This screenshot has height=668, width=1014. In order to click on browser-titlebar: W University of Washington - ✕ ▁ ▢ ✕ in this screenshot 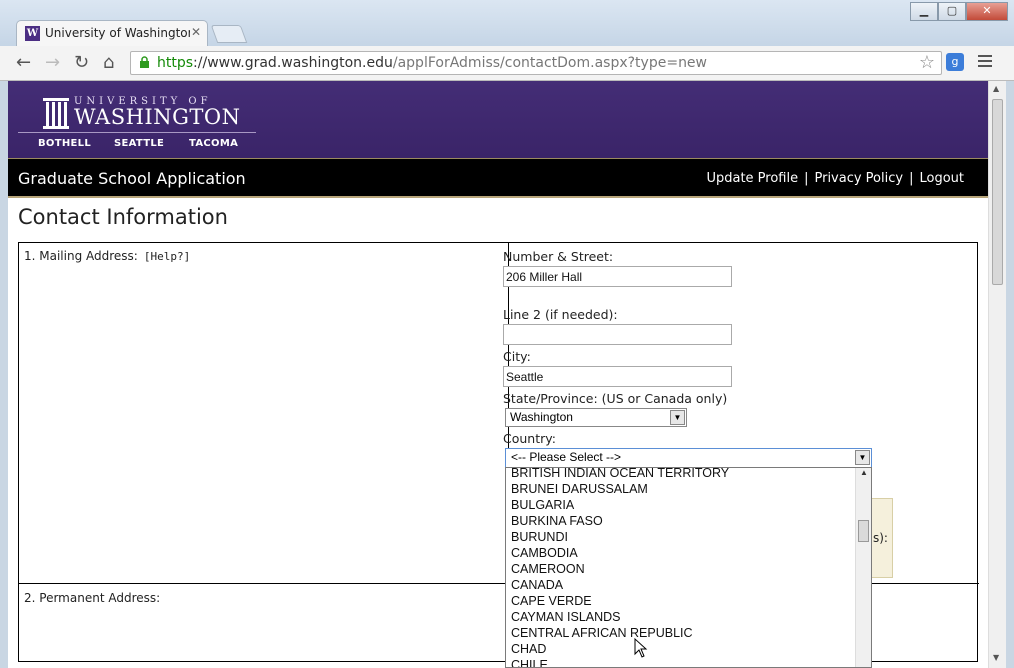, I will do `click(507, 23)`.